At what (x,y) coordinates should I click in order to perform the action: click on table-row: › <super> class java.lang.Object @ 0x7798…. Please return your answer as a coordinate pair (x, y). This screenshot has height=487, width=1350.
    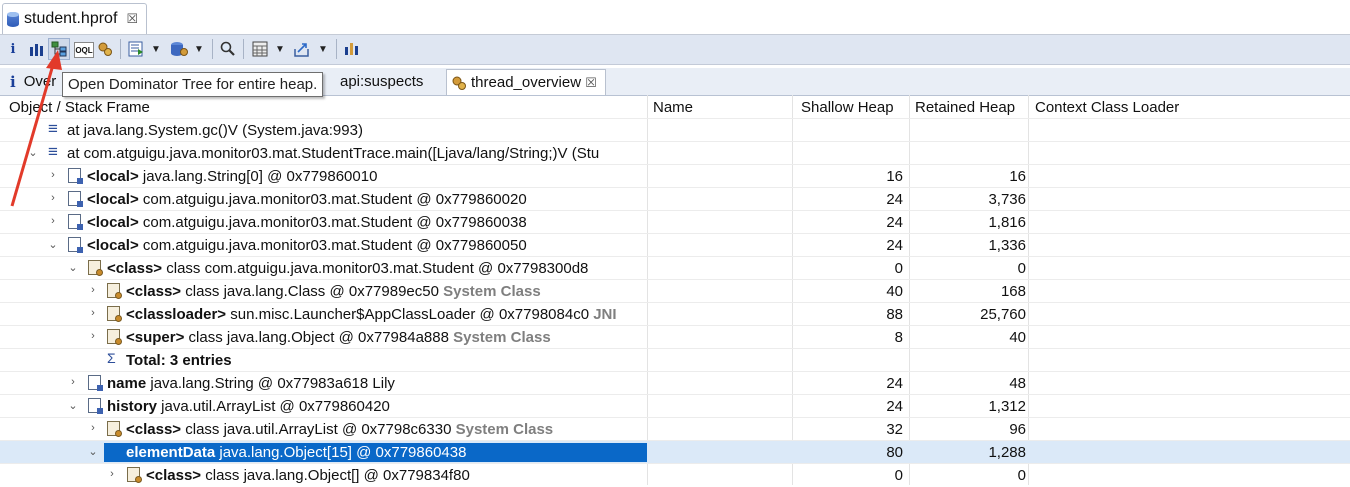
    Looking at the image, I should click on (675, 337).